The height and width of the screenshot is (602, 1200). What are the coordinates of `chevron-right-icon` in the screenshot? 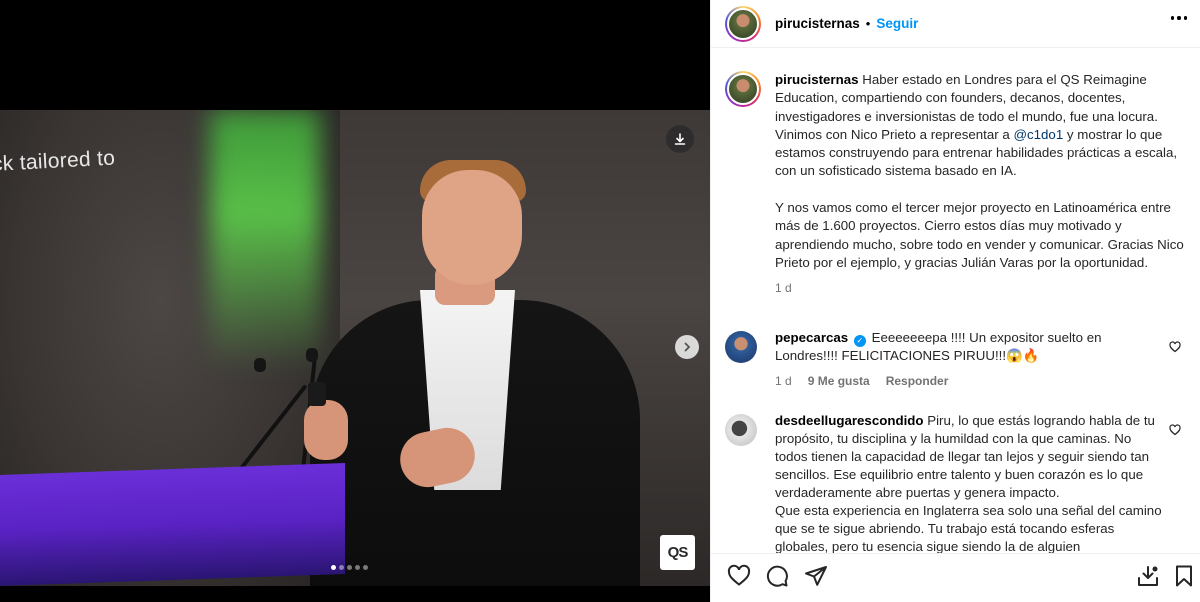 It's located at (687, 347).